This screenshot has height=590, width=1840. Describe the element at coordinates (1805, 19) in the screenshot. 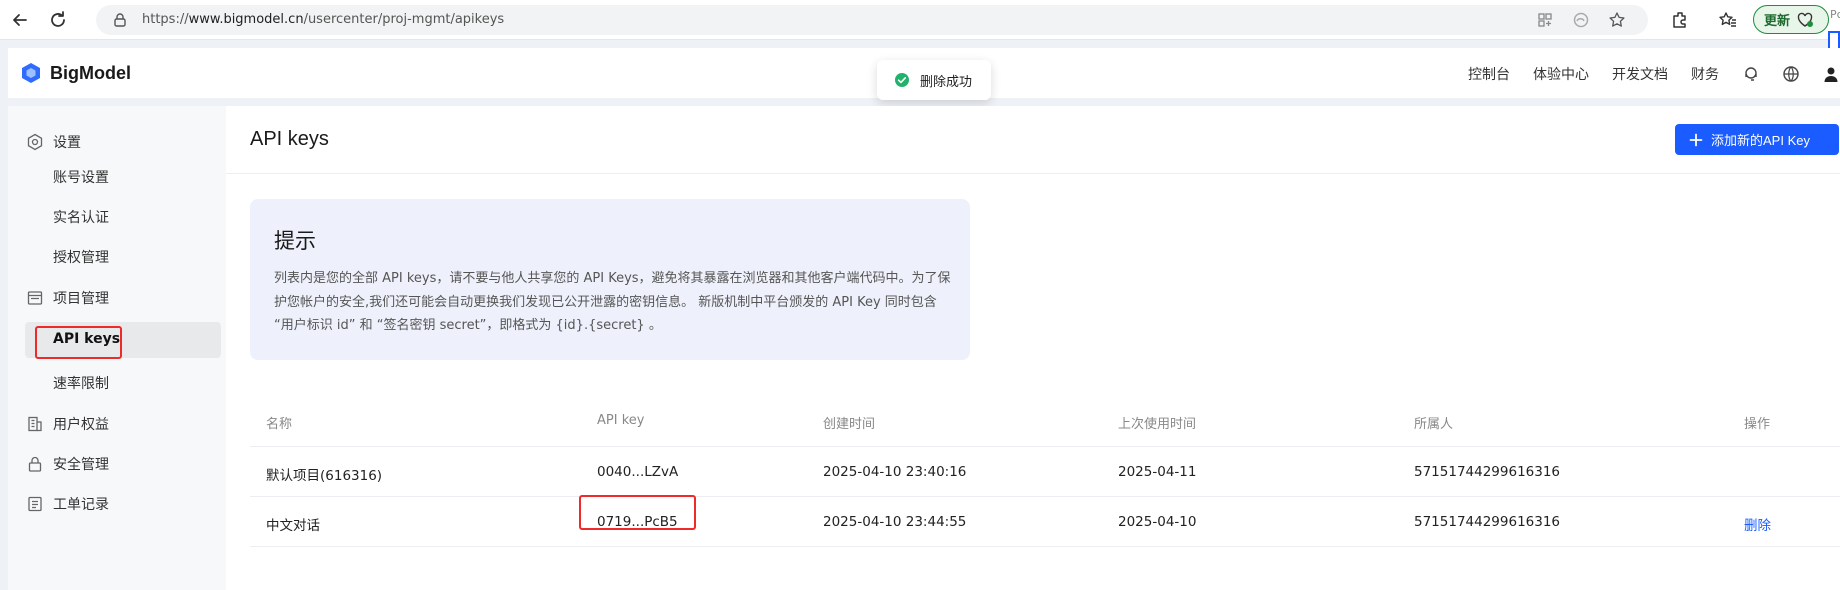

I see `heart-pulse-icon` at that location.